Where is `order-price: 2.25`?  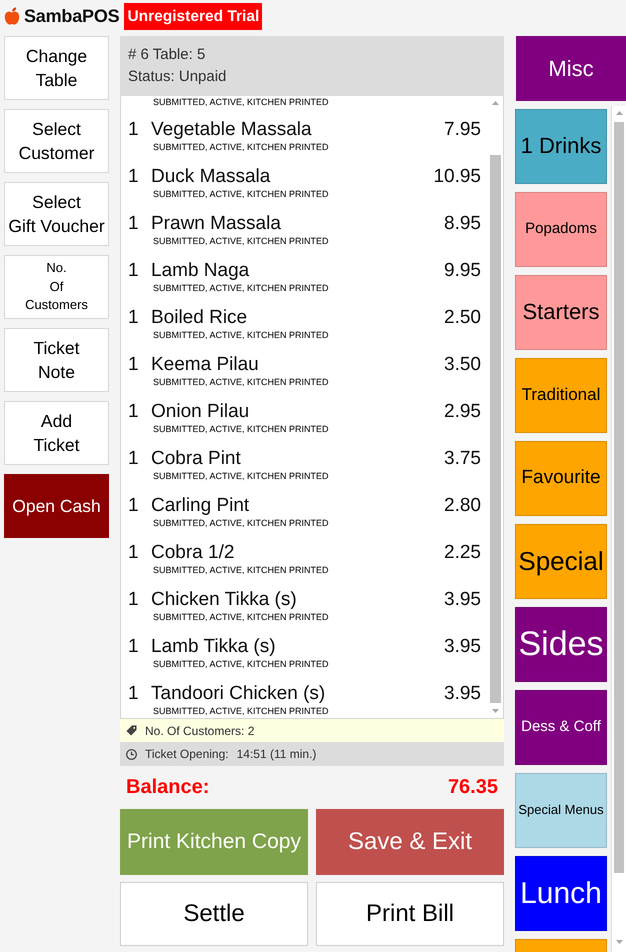 order-price: 2.25 is located at coordinates (462, 553).